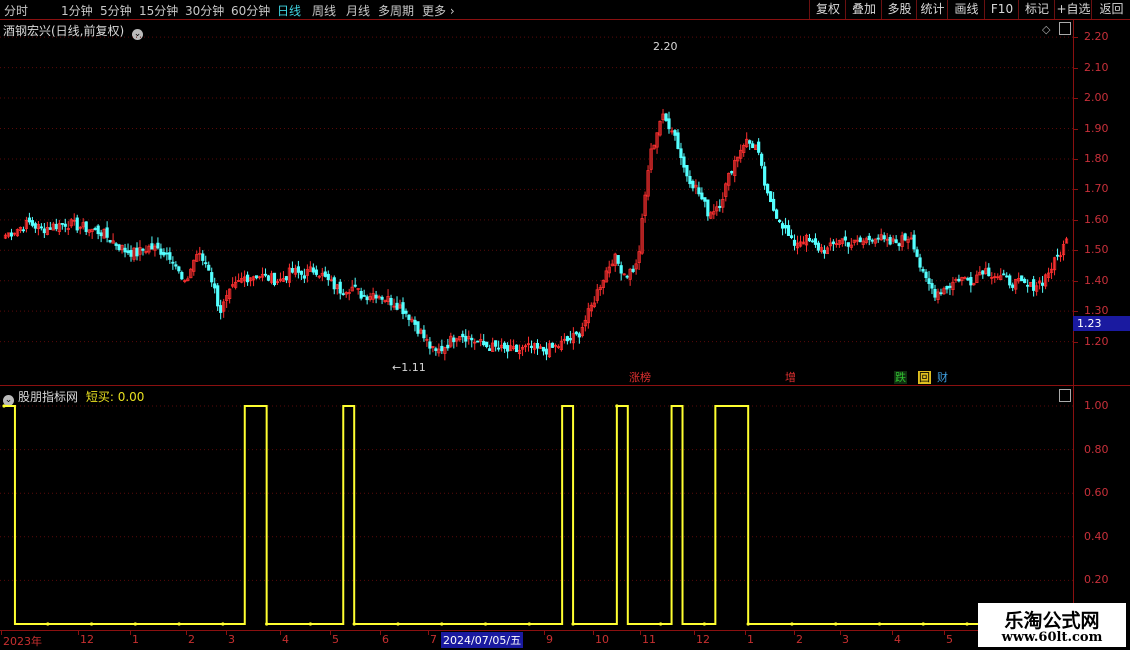 This screenshot has height=650, width=1130. Describe the element at coordinates (1096, 98) in the screenshot. I see `price-tick-label: 2.00` at that location.